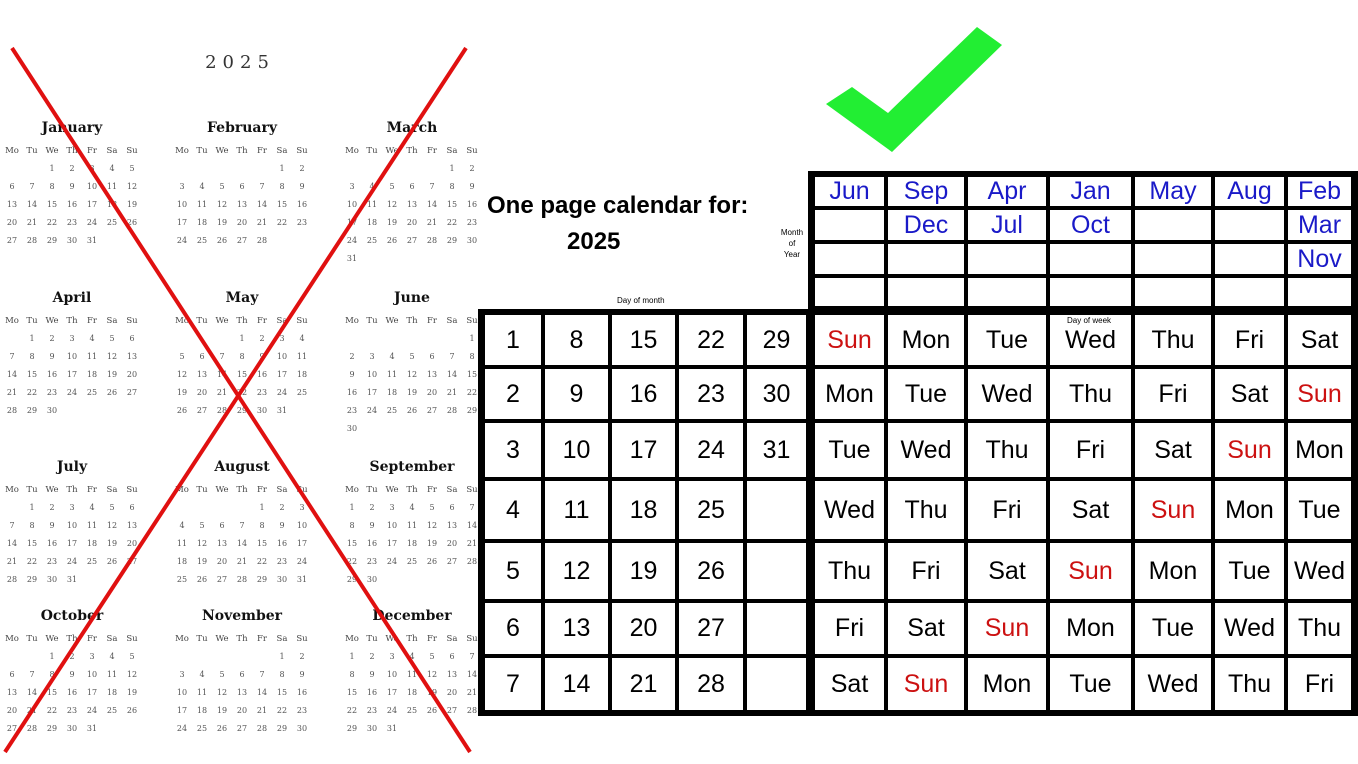 Image resolution: width=1358 pixels, height=764 pixels. I want to click on month-cell: Dec, so click(926, 225).